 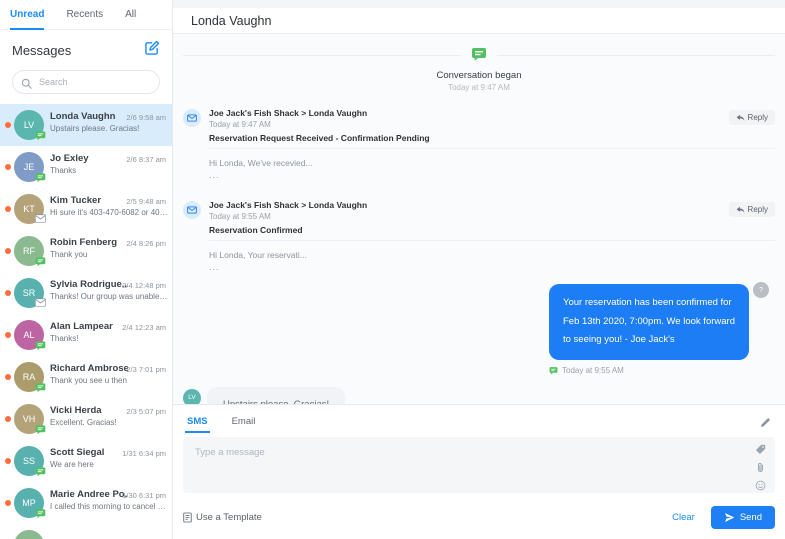 What do you see at coordinates (479, 56) in the screenshot?
I see `chat-bubble-icon` at bounding box center [479, 56].